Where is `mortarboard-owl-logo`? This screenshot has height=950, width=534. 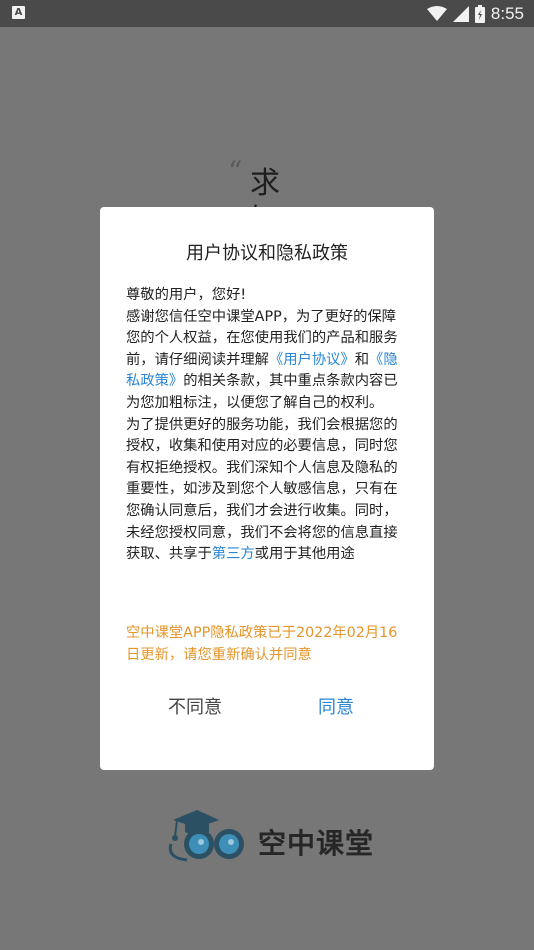
mortarboard-owl-logo is located at coordinates (206, 836).